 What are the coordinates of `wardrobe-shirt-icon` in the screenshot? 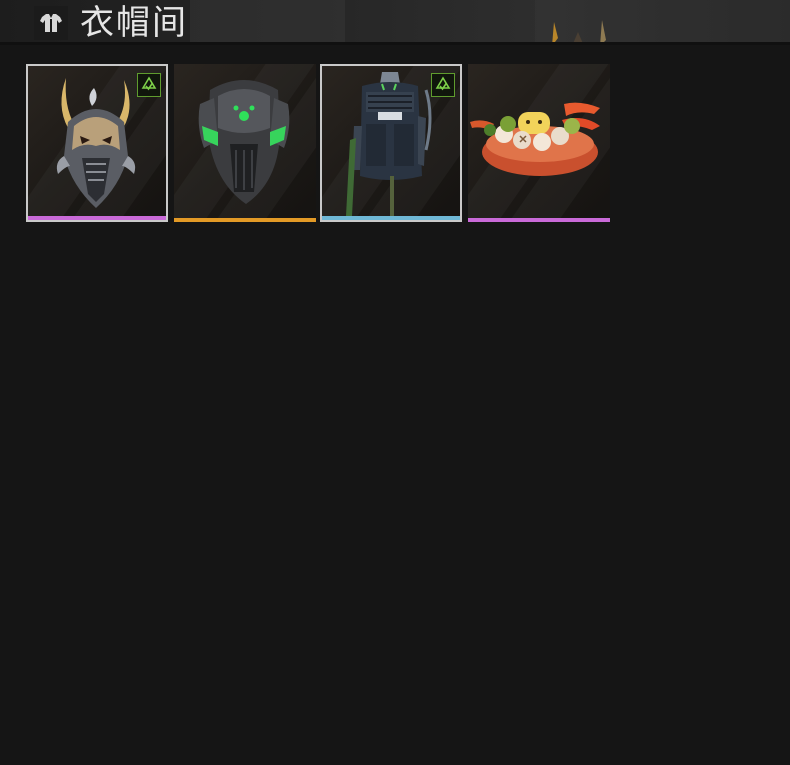 It's located at (51, 23).